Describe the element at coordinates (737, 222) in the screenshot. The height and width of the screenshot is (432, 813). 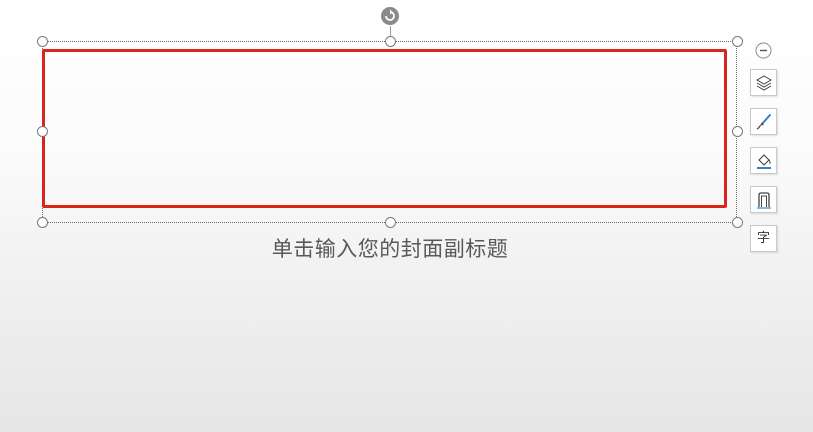
I see `resize-handle-bottom-right` at that location.